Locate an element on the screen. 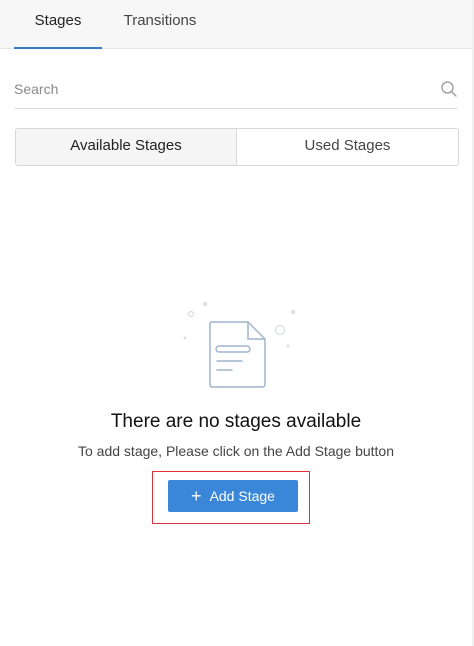 The image size is (474, 646). search-input is located at coordinates (219, 89).